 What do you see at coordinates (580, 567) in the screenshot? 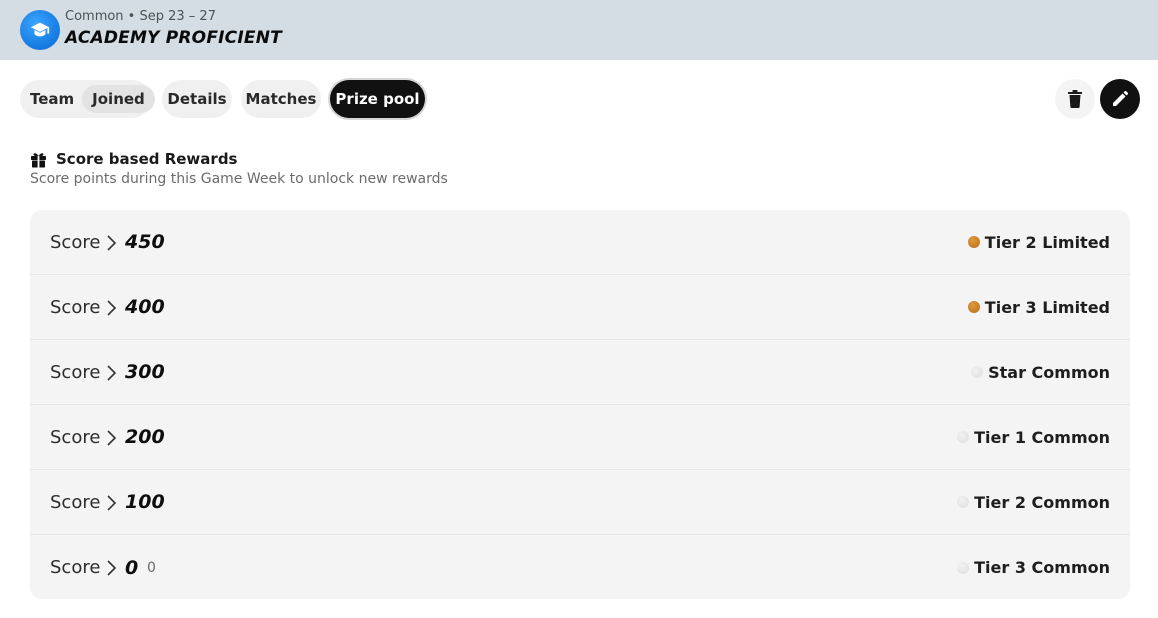
I see `reward-row: Score 0 0 Tier 3 Common` at bounding box center [580, 567].